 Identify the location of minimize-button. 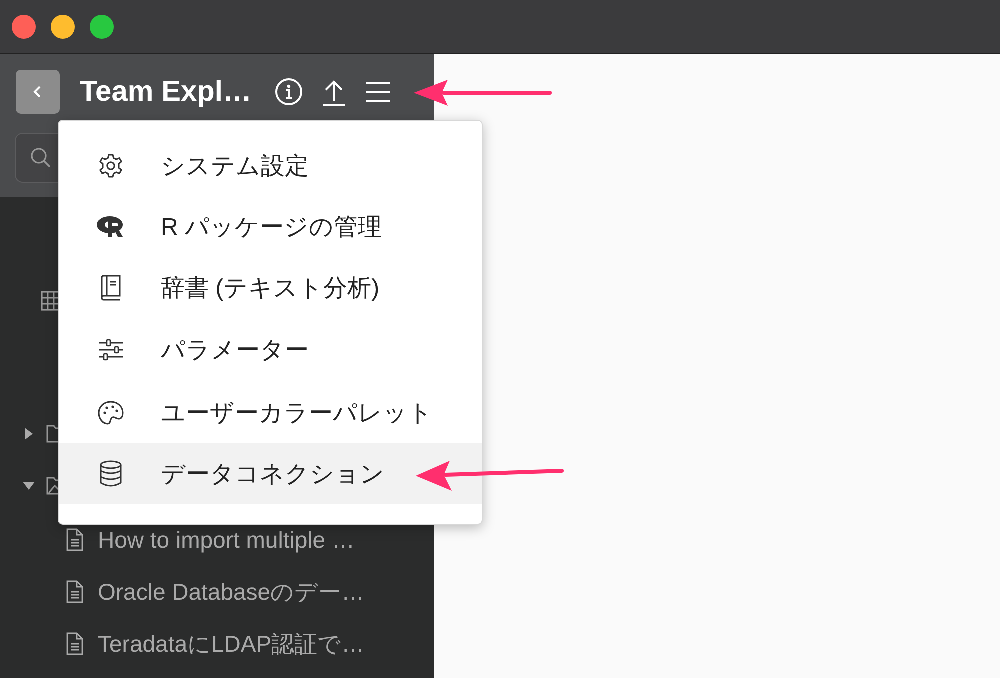
(63, 26).